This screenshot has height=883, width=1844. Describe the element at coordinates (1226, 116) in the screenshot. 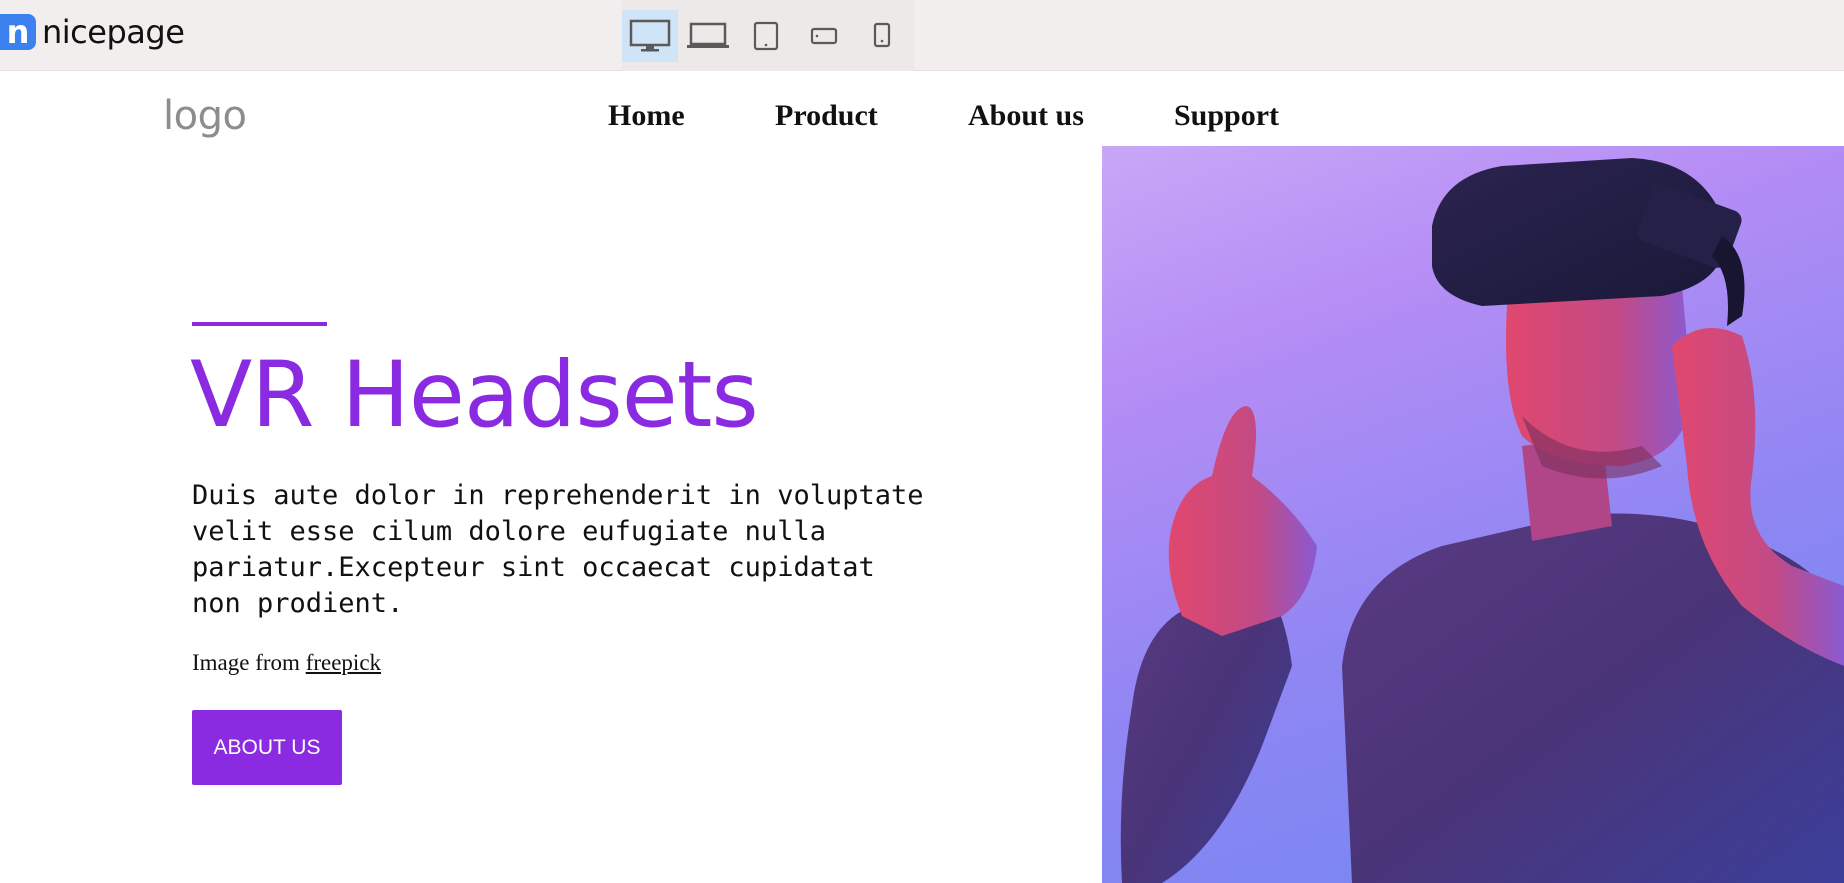

I see `nav-item-support: Support` at that location.